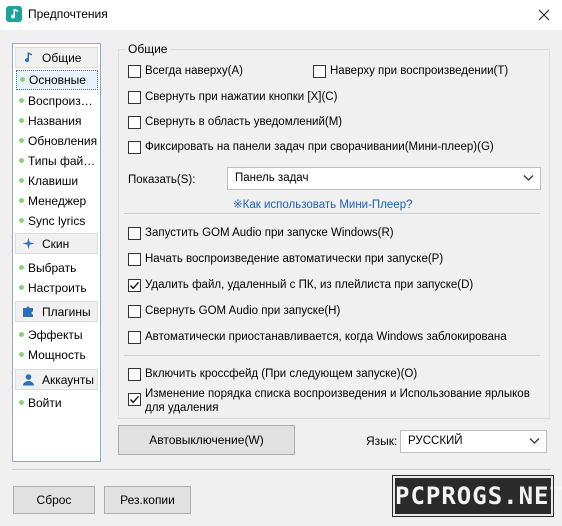 This screenshot has height=526, width=562. What do you see at coordinates (57, 141) in the screenshot?
I see `sidebar-item-updates: Обновления` at bounding box center [57, 141].